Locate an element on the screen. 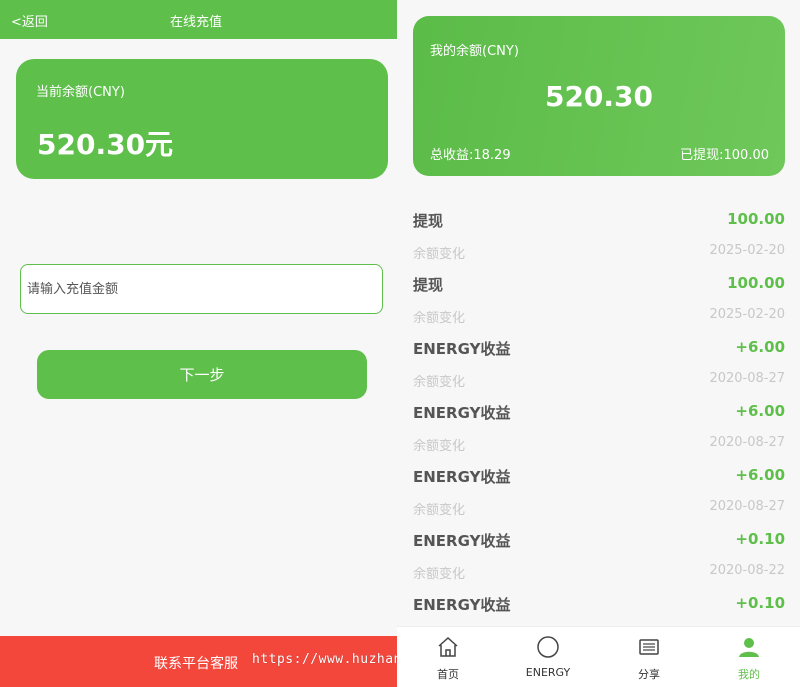 The image size is (800, 687). tab-label: 我的 is located at coordinates (749, 674).